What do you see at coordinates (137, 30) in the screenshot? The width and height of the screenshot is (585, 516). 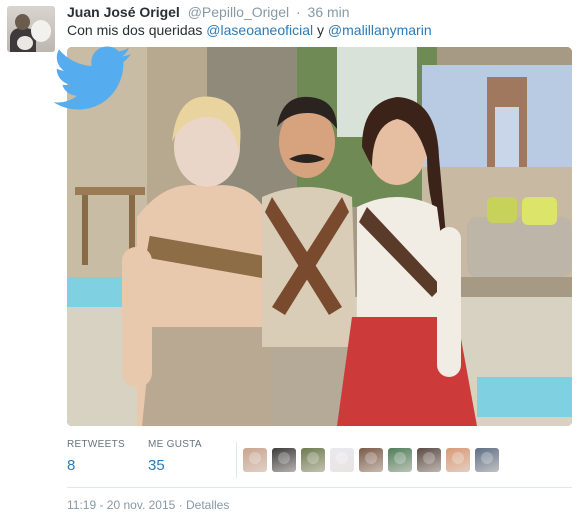 I see `tweet-text-prefix: Con mis dos queridas` at bounding box center [137, 30].